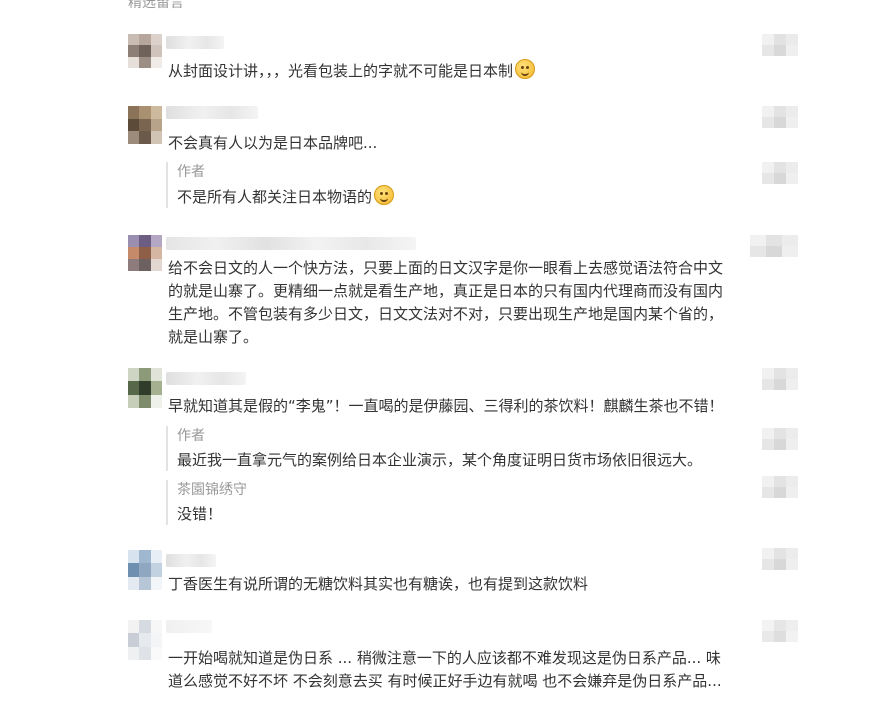  I want to click on reply: 作者 不是所有人都关注日本物语的, so click(471, 185).